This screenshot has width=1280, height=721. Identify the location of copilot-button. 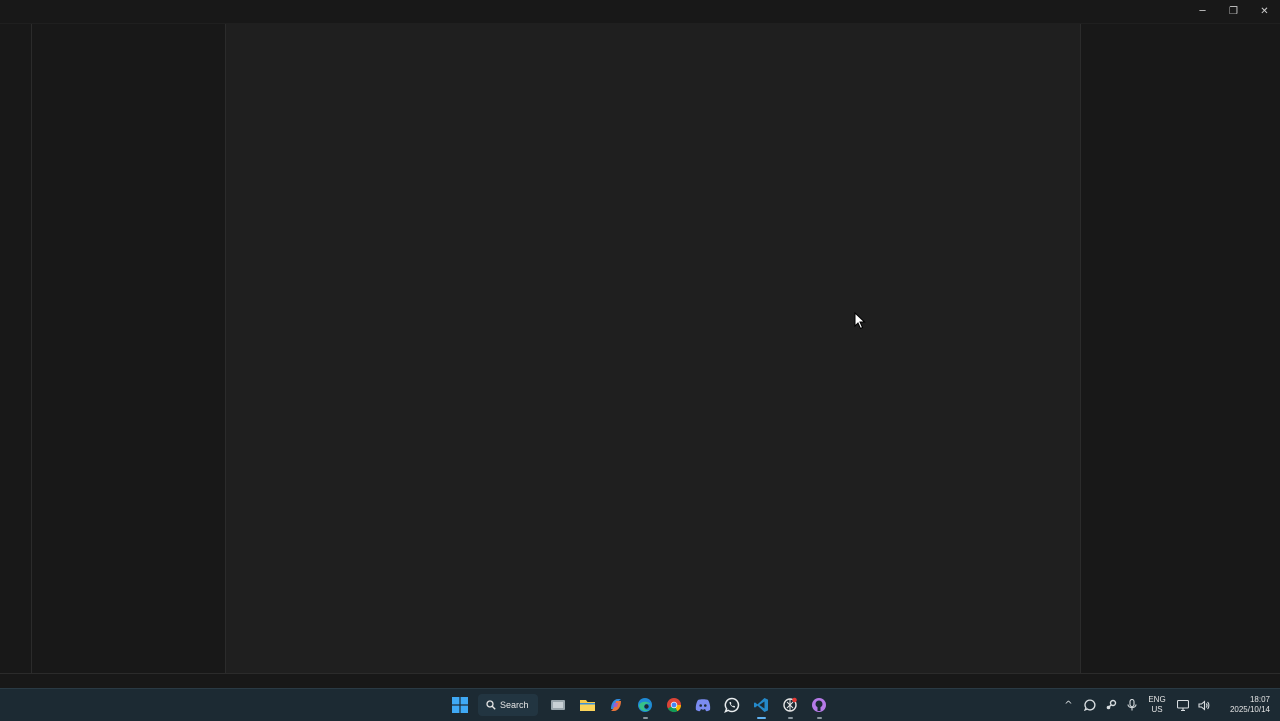
(616, 705).